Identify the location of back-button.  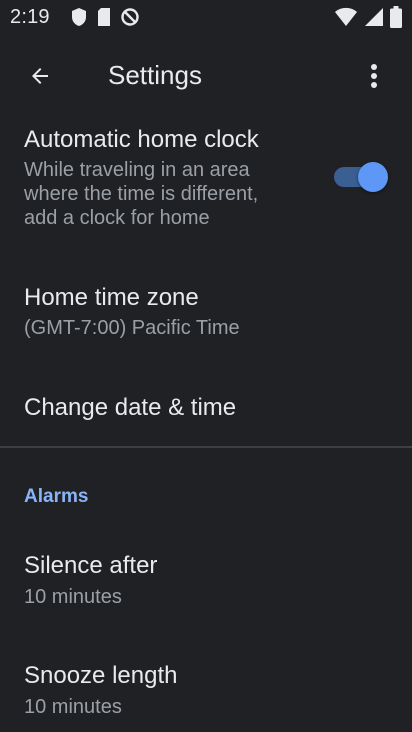
(40, 78).